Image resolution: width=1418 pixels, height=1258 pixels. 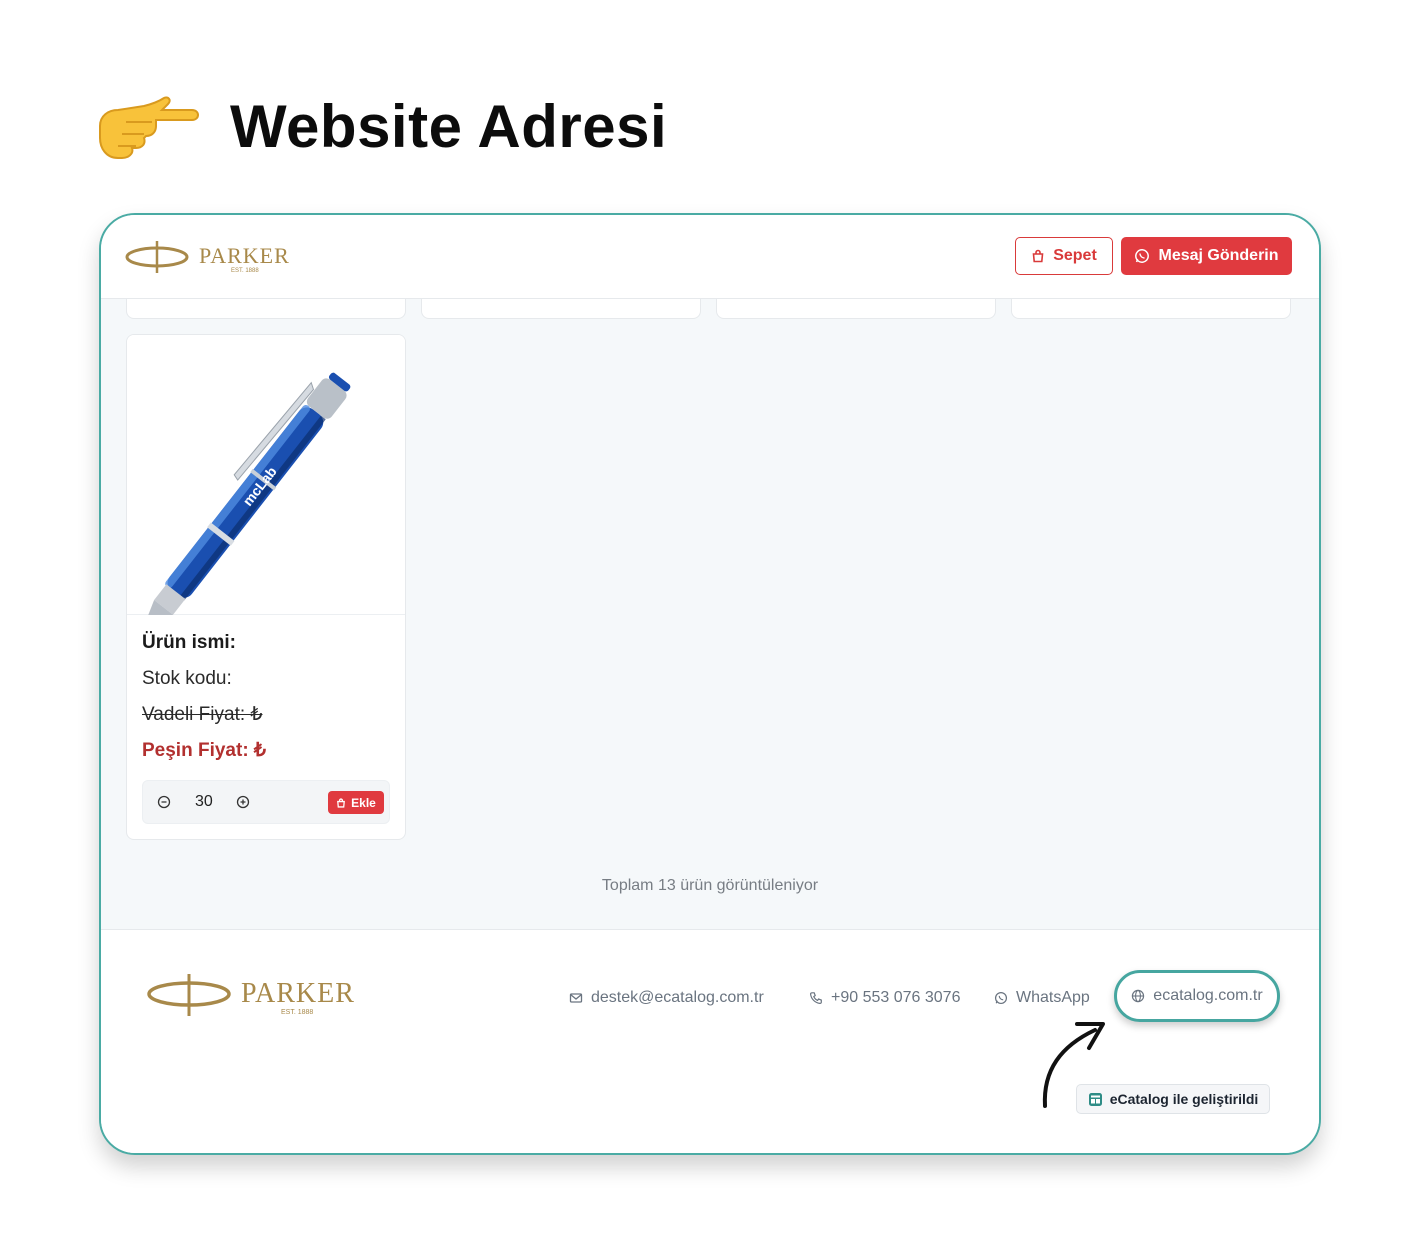 I want to click on footer-email: destek@ecatalog.com.tr, so click(x=677, y=997).